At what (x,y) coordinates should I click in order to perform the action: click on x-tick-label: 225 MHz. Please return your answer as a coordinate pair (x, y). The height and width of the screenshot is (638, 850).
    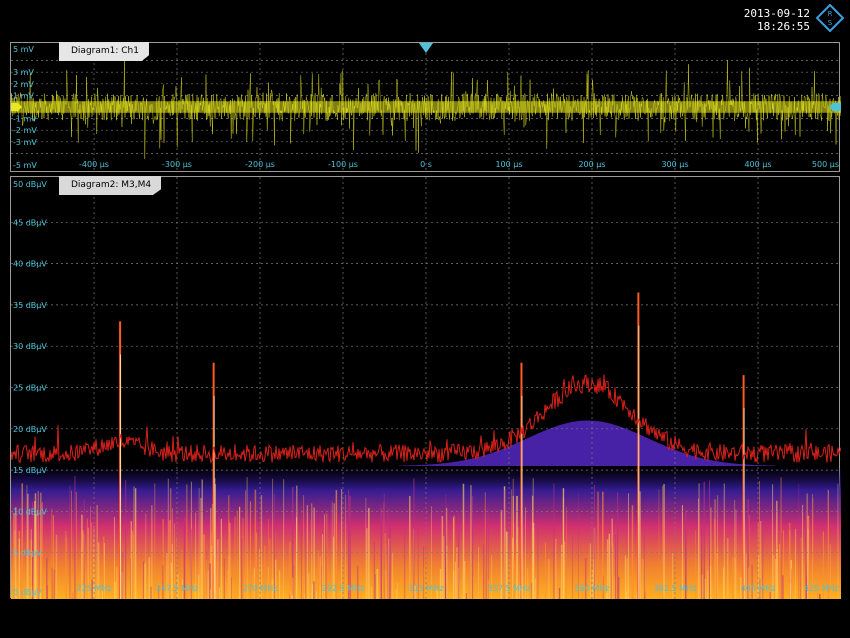
    Looking at the image, I should click on (94, 588).